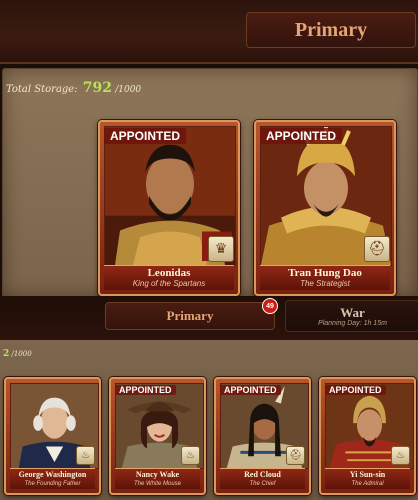 This screenshot has height=500, width=418. Describe the element at coordinates (352, 323) in the screenshot. I see `war-planning-timer: Planning Day: 1h 15m` at that location.